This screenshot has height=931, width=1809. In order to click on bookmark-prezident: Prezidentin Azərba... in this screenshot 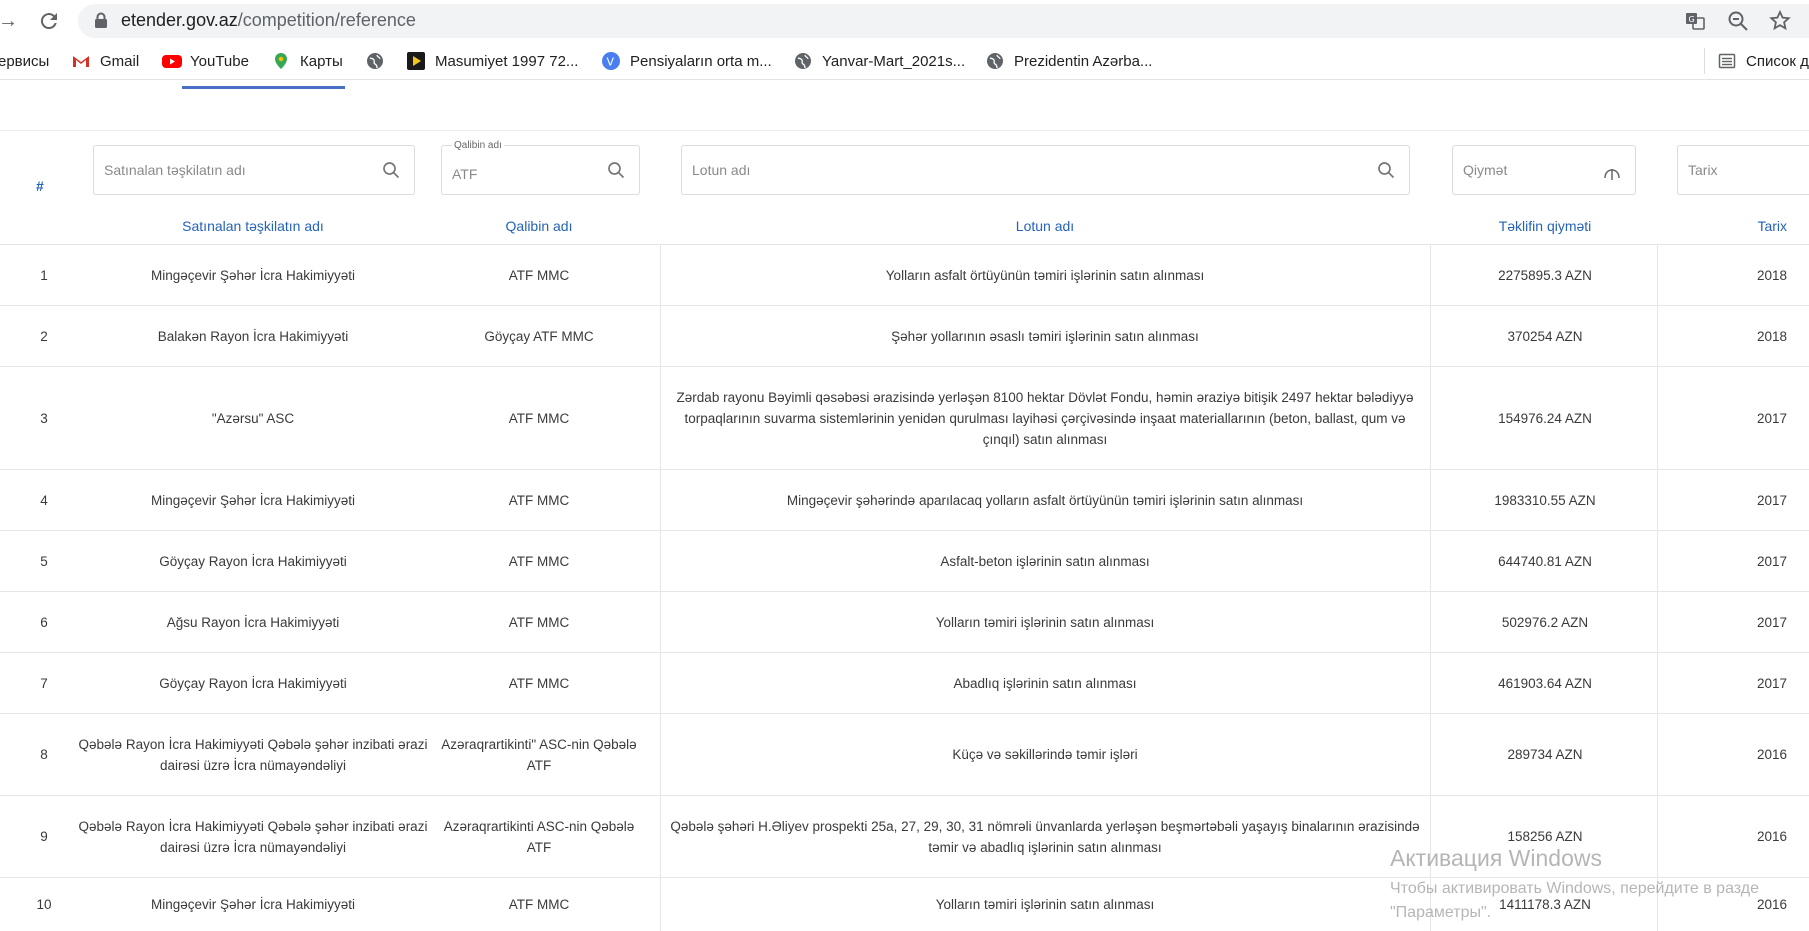, I will do `click(1069, 61)`.